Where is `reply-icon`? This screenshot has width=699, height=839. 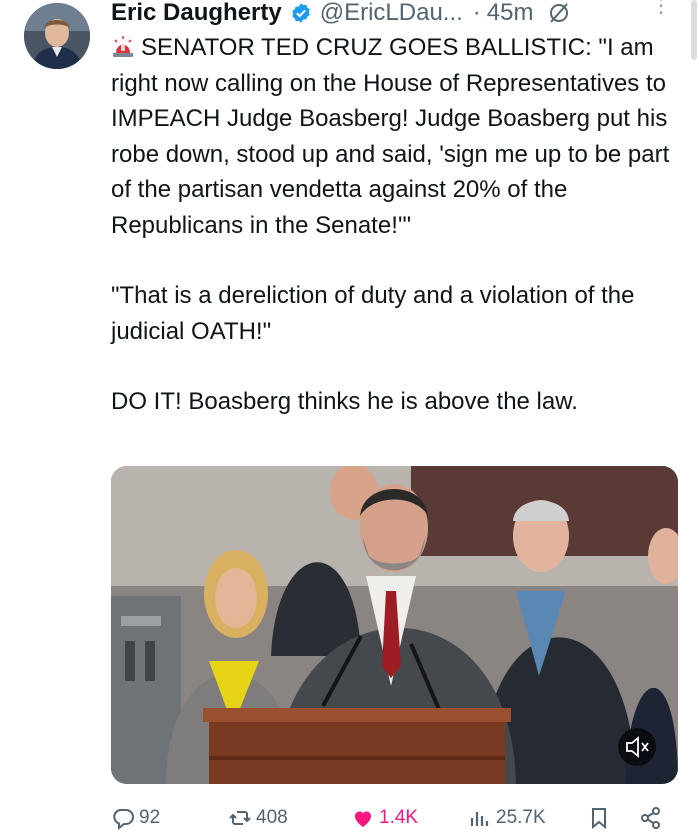
reply-icon is located at coordinates (123, 819).